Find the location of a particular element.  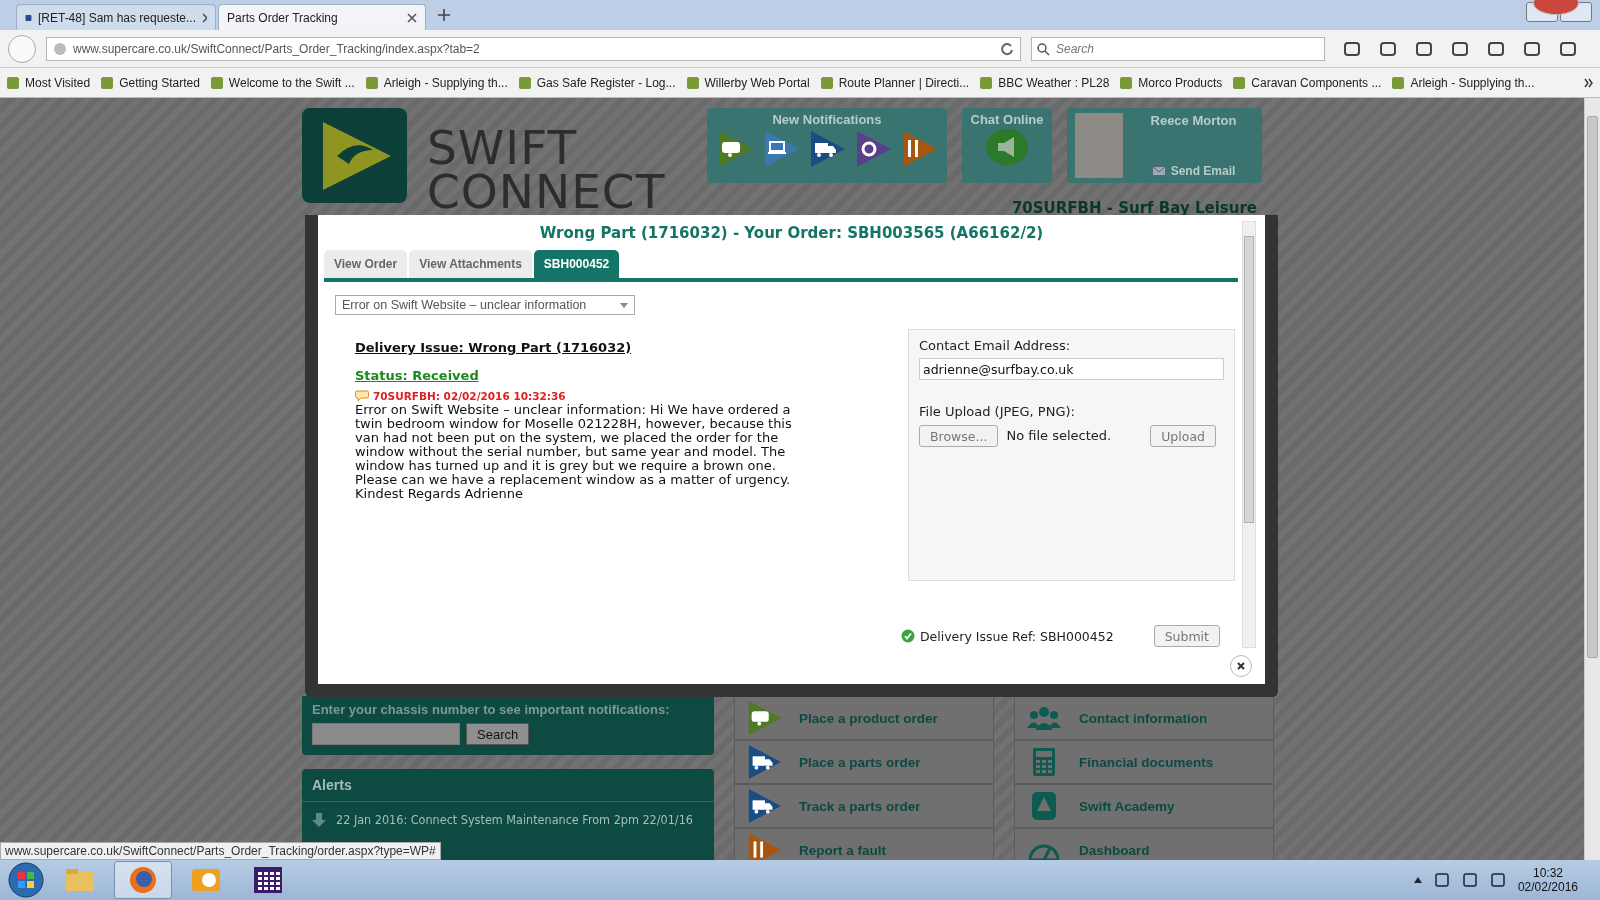

dialog-scrollbar is located at coordinates (1249, 434).